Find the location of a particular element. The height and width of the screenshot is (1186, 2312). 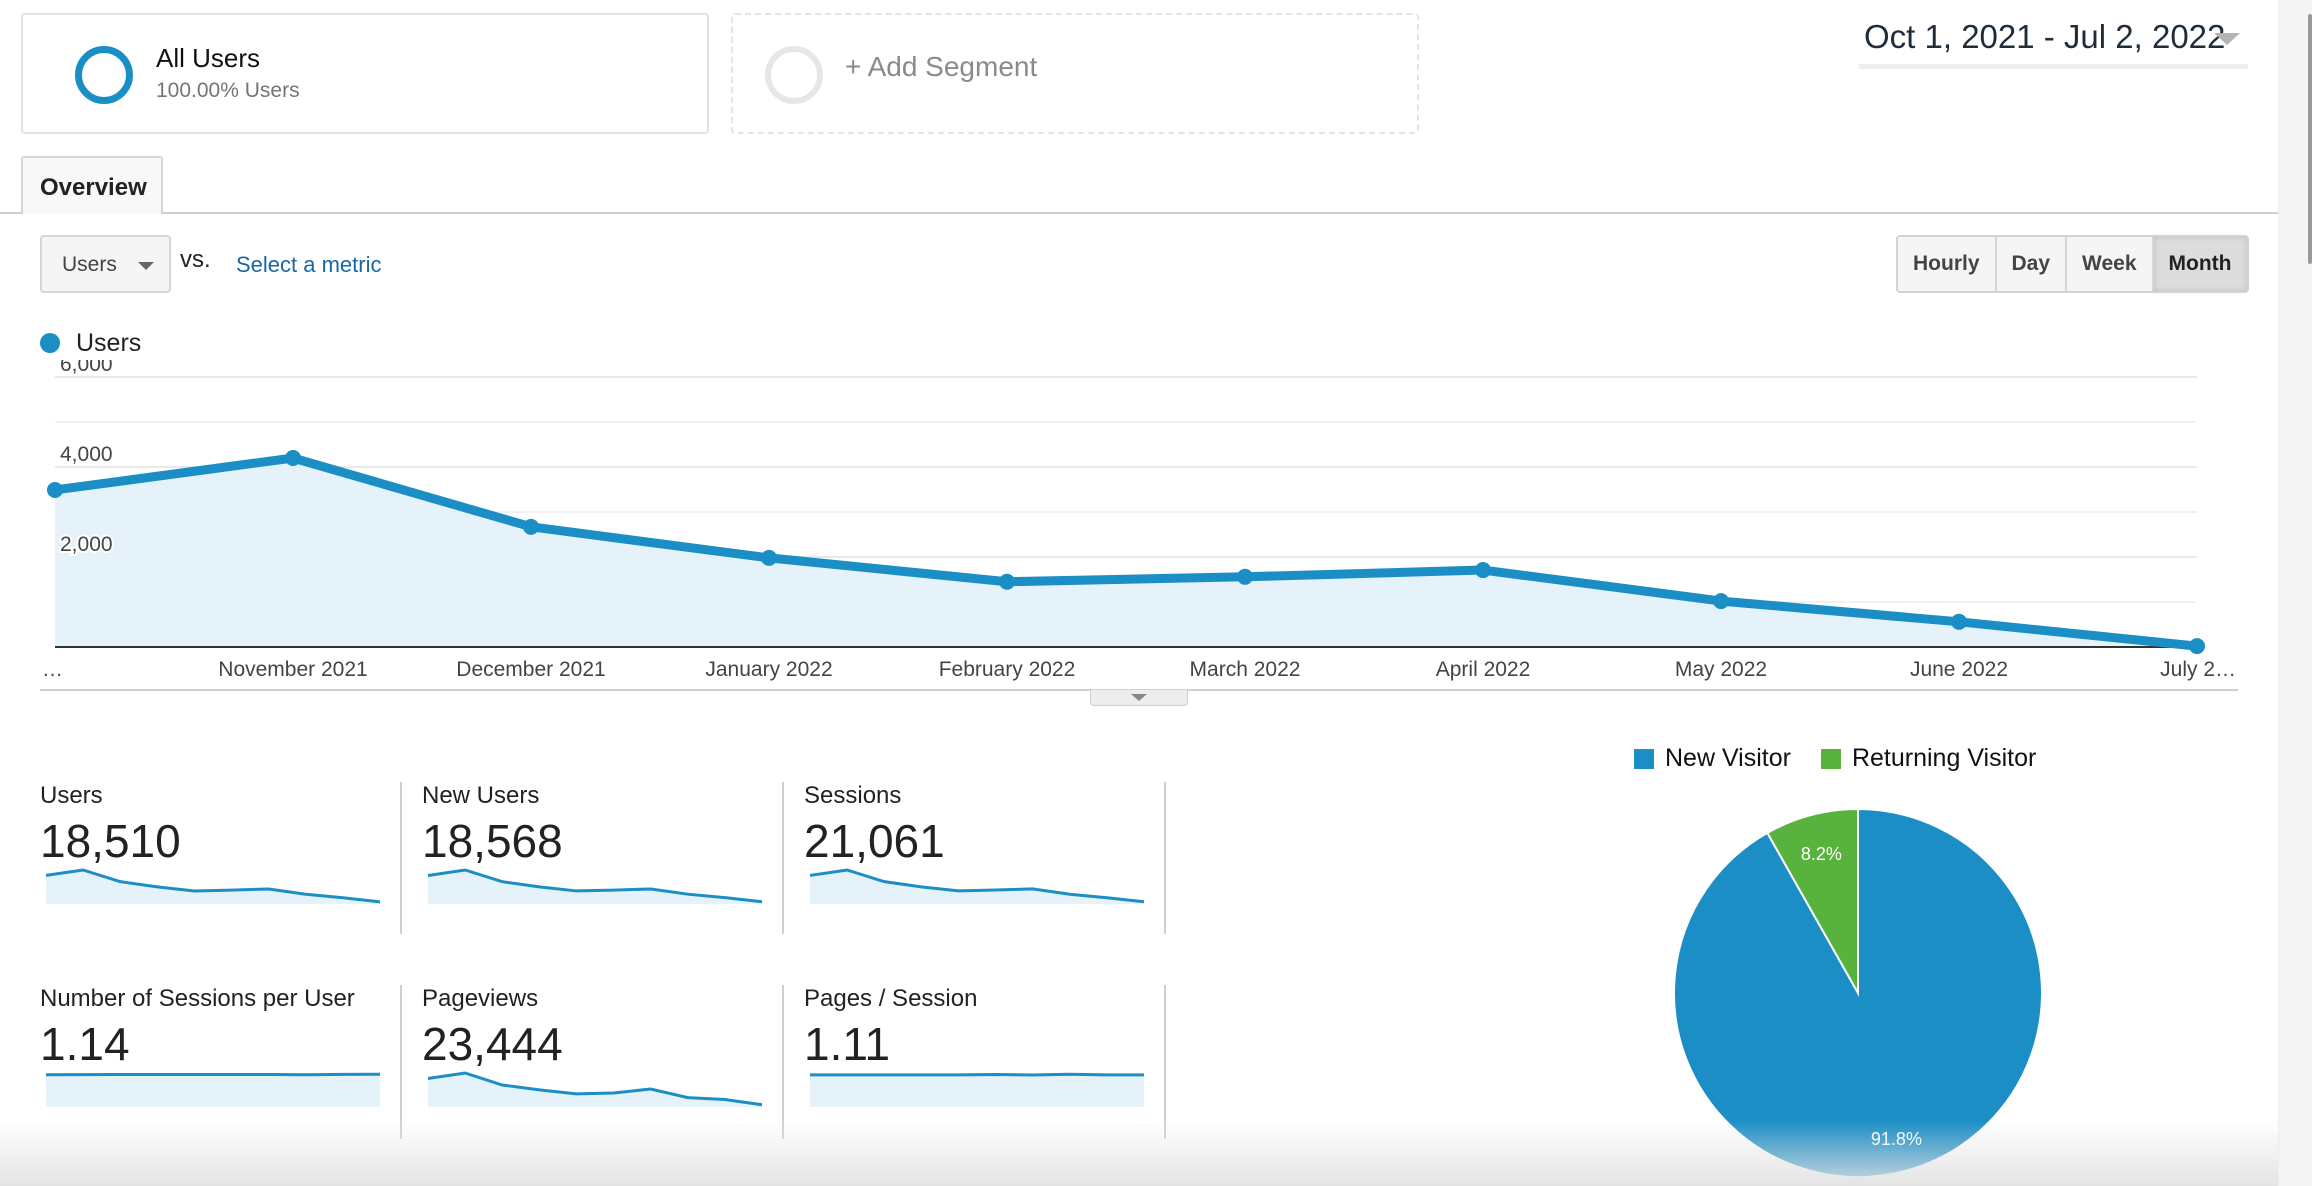

pie-slice-label: 91.8% is located at coordinates (1896, 1139).